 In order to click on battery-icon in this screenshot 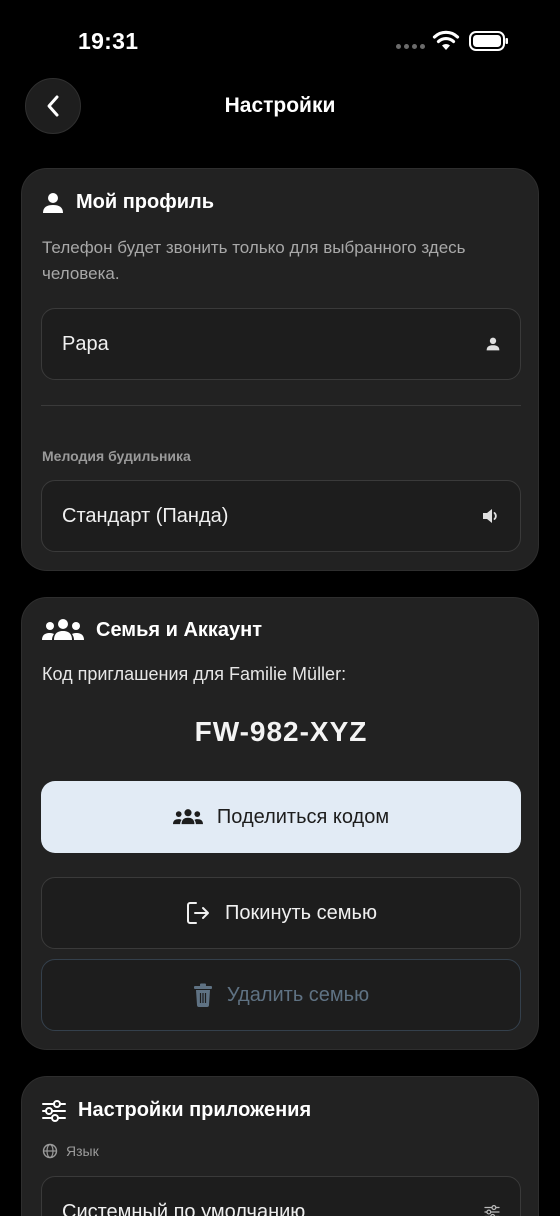, I will do `click(488, 41)`.